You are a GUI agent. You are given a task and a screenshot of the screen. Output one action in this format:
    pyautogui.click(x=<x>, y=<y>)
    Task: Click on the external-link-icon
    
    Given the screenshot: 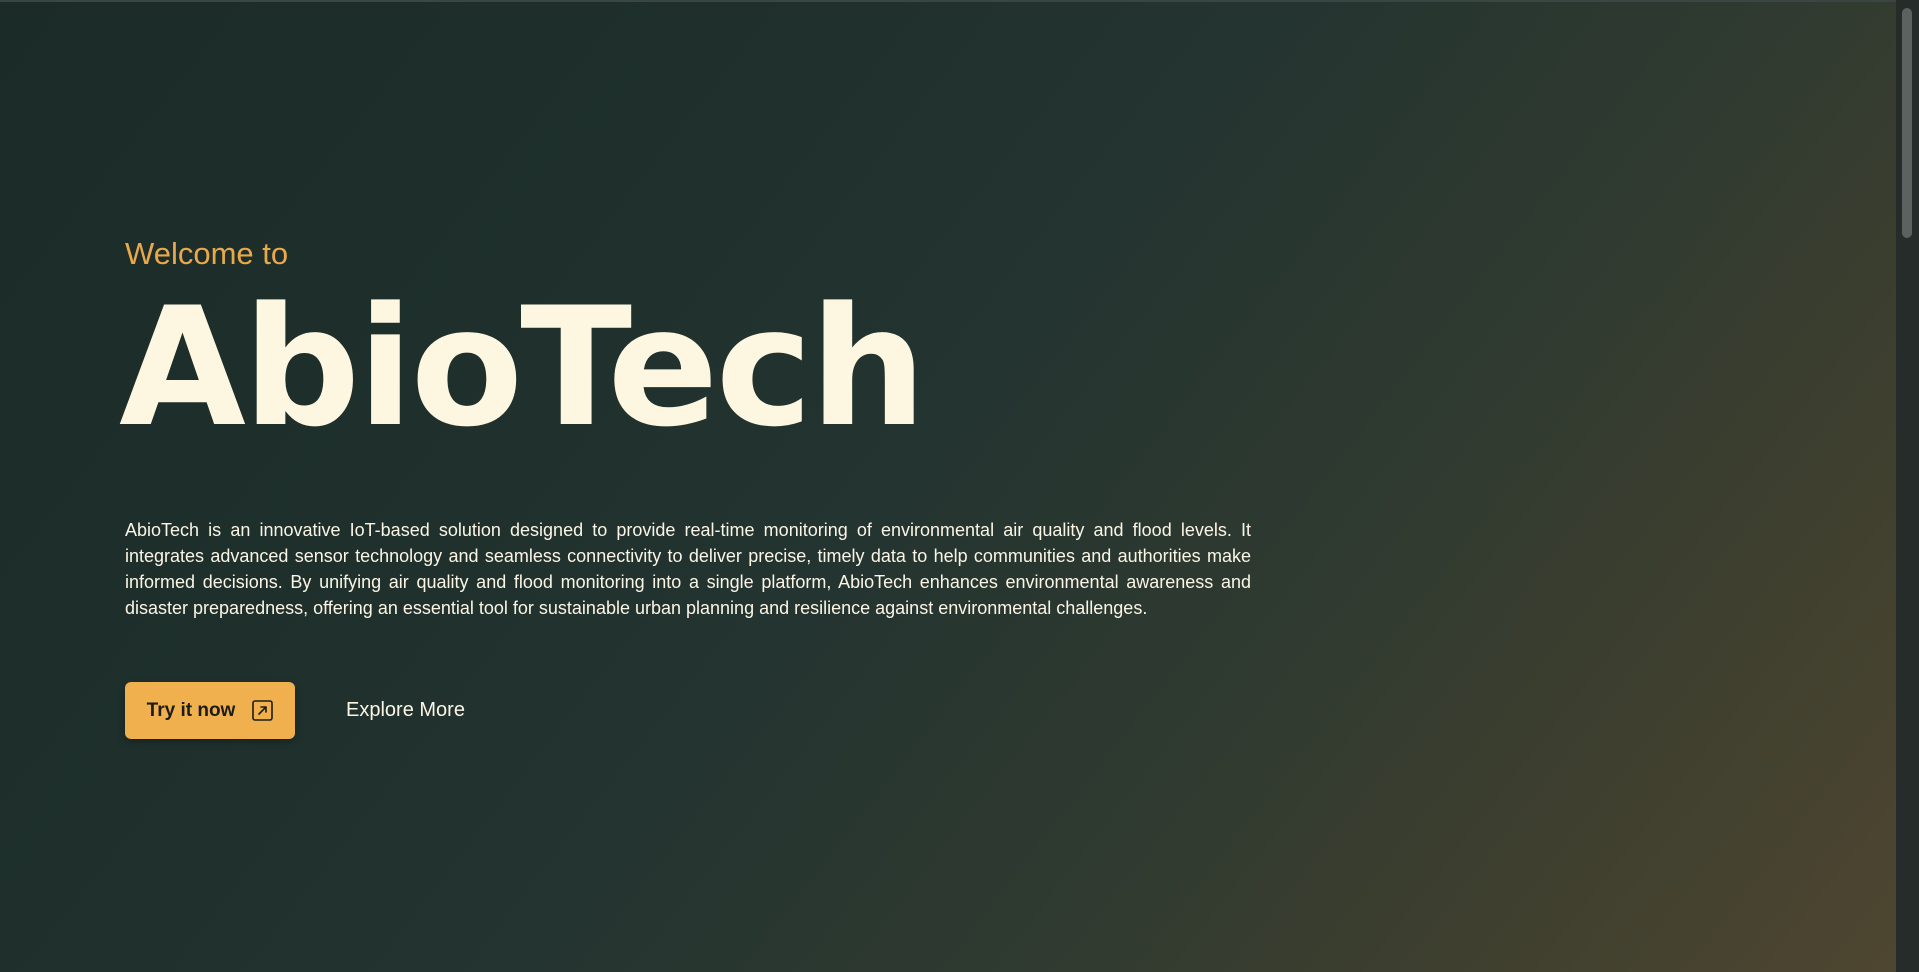 What is the action you would take?
    pyautogui.click(x=263, y=710)
    